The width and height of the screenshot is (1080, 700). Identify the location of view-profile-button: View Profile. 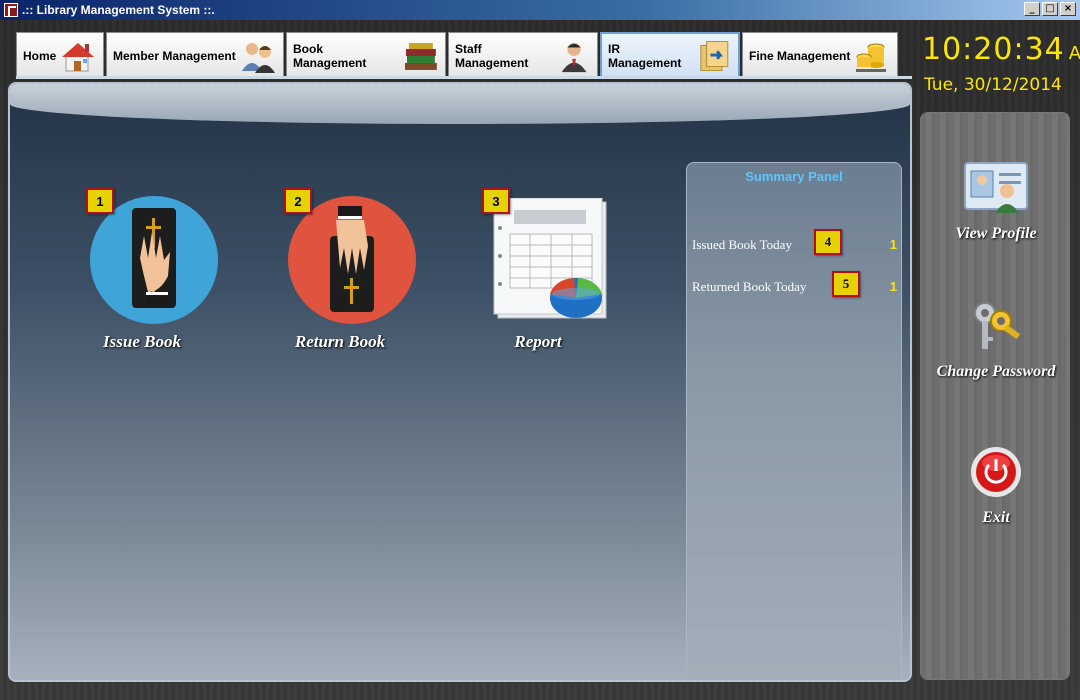
(996, 216).